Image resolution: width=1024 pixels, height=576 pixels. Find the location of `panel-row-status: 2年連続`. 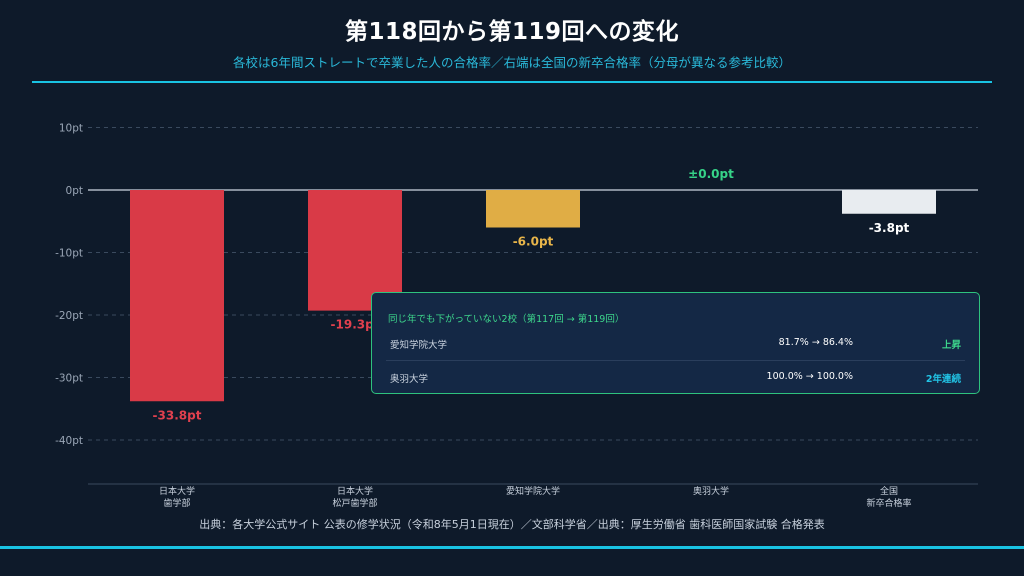

panel-row-status: 2年連続 is located at coordinates (943, 379).